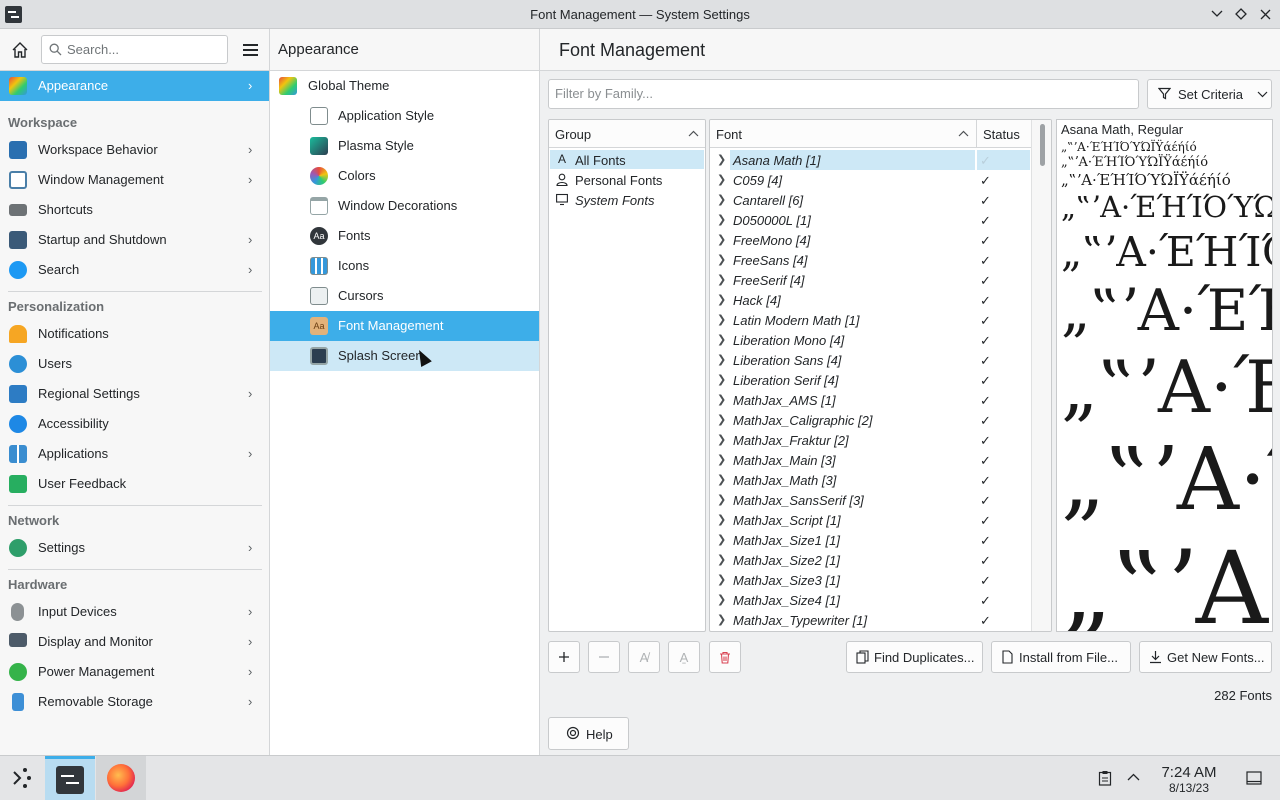  What do you see at coordinates (870, 320) in the screenshot?
I see `font-row: ❯ Latin Modern Math [1] ✓` at bounding box center [870, 320].